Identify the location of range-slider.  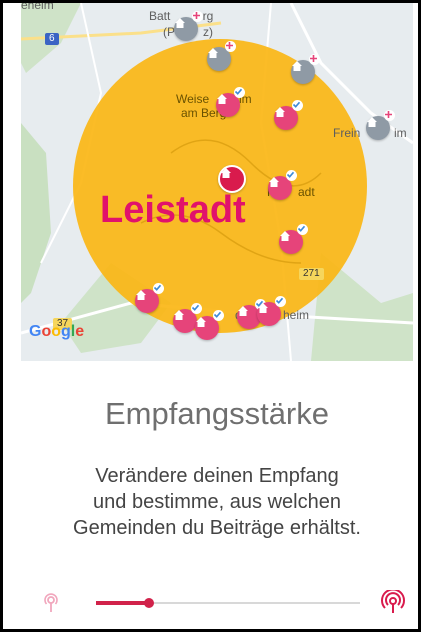
(223, 603).